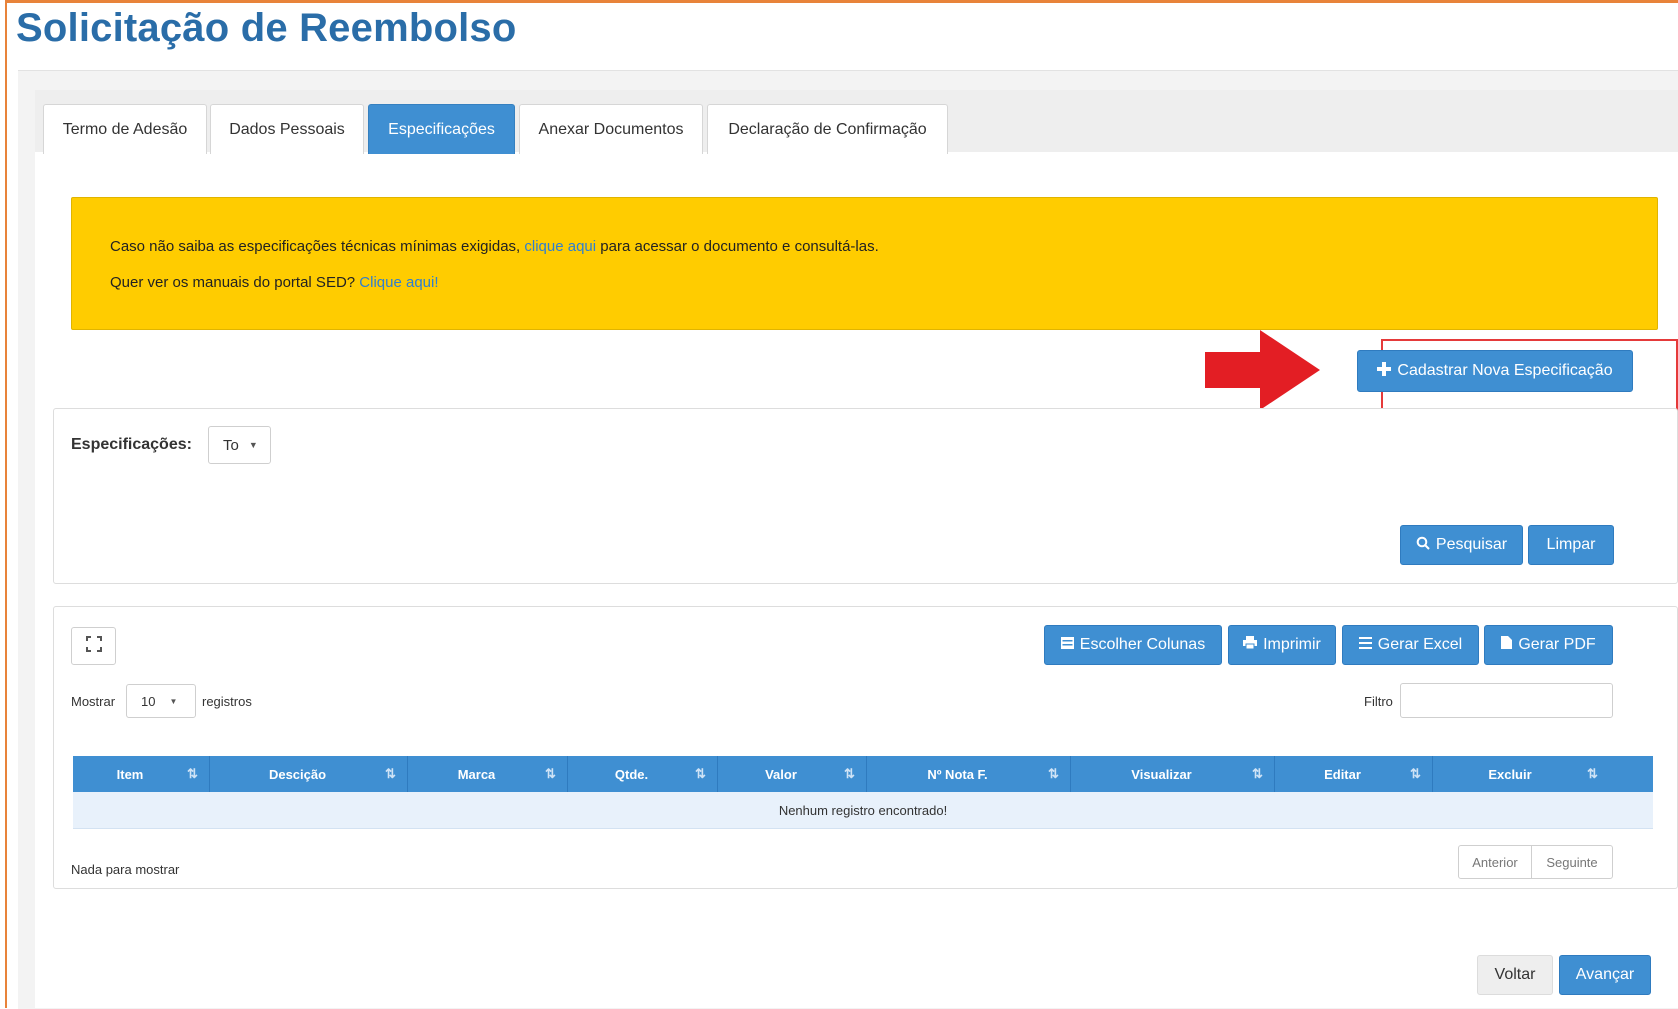  I want to click on button-label: Escolher Colunas, so click(1142, 644).